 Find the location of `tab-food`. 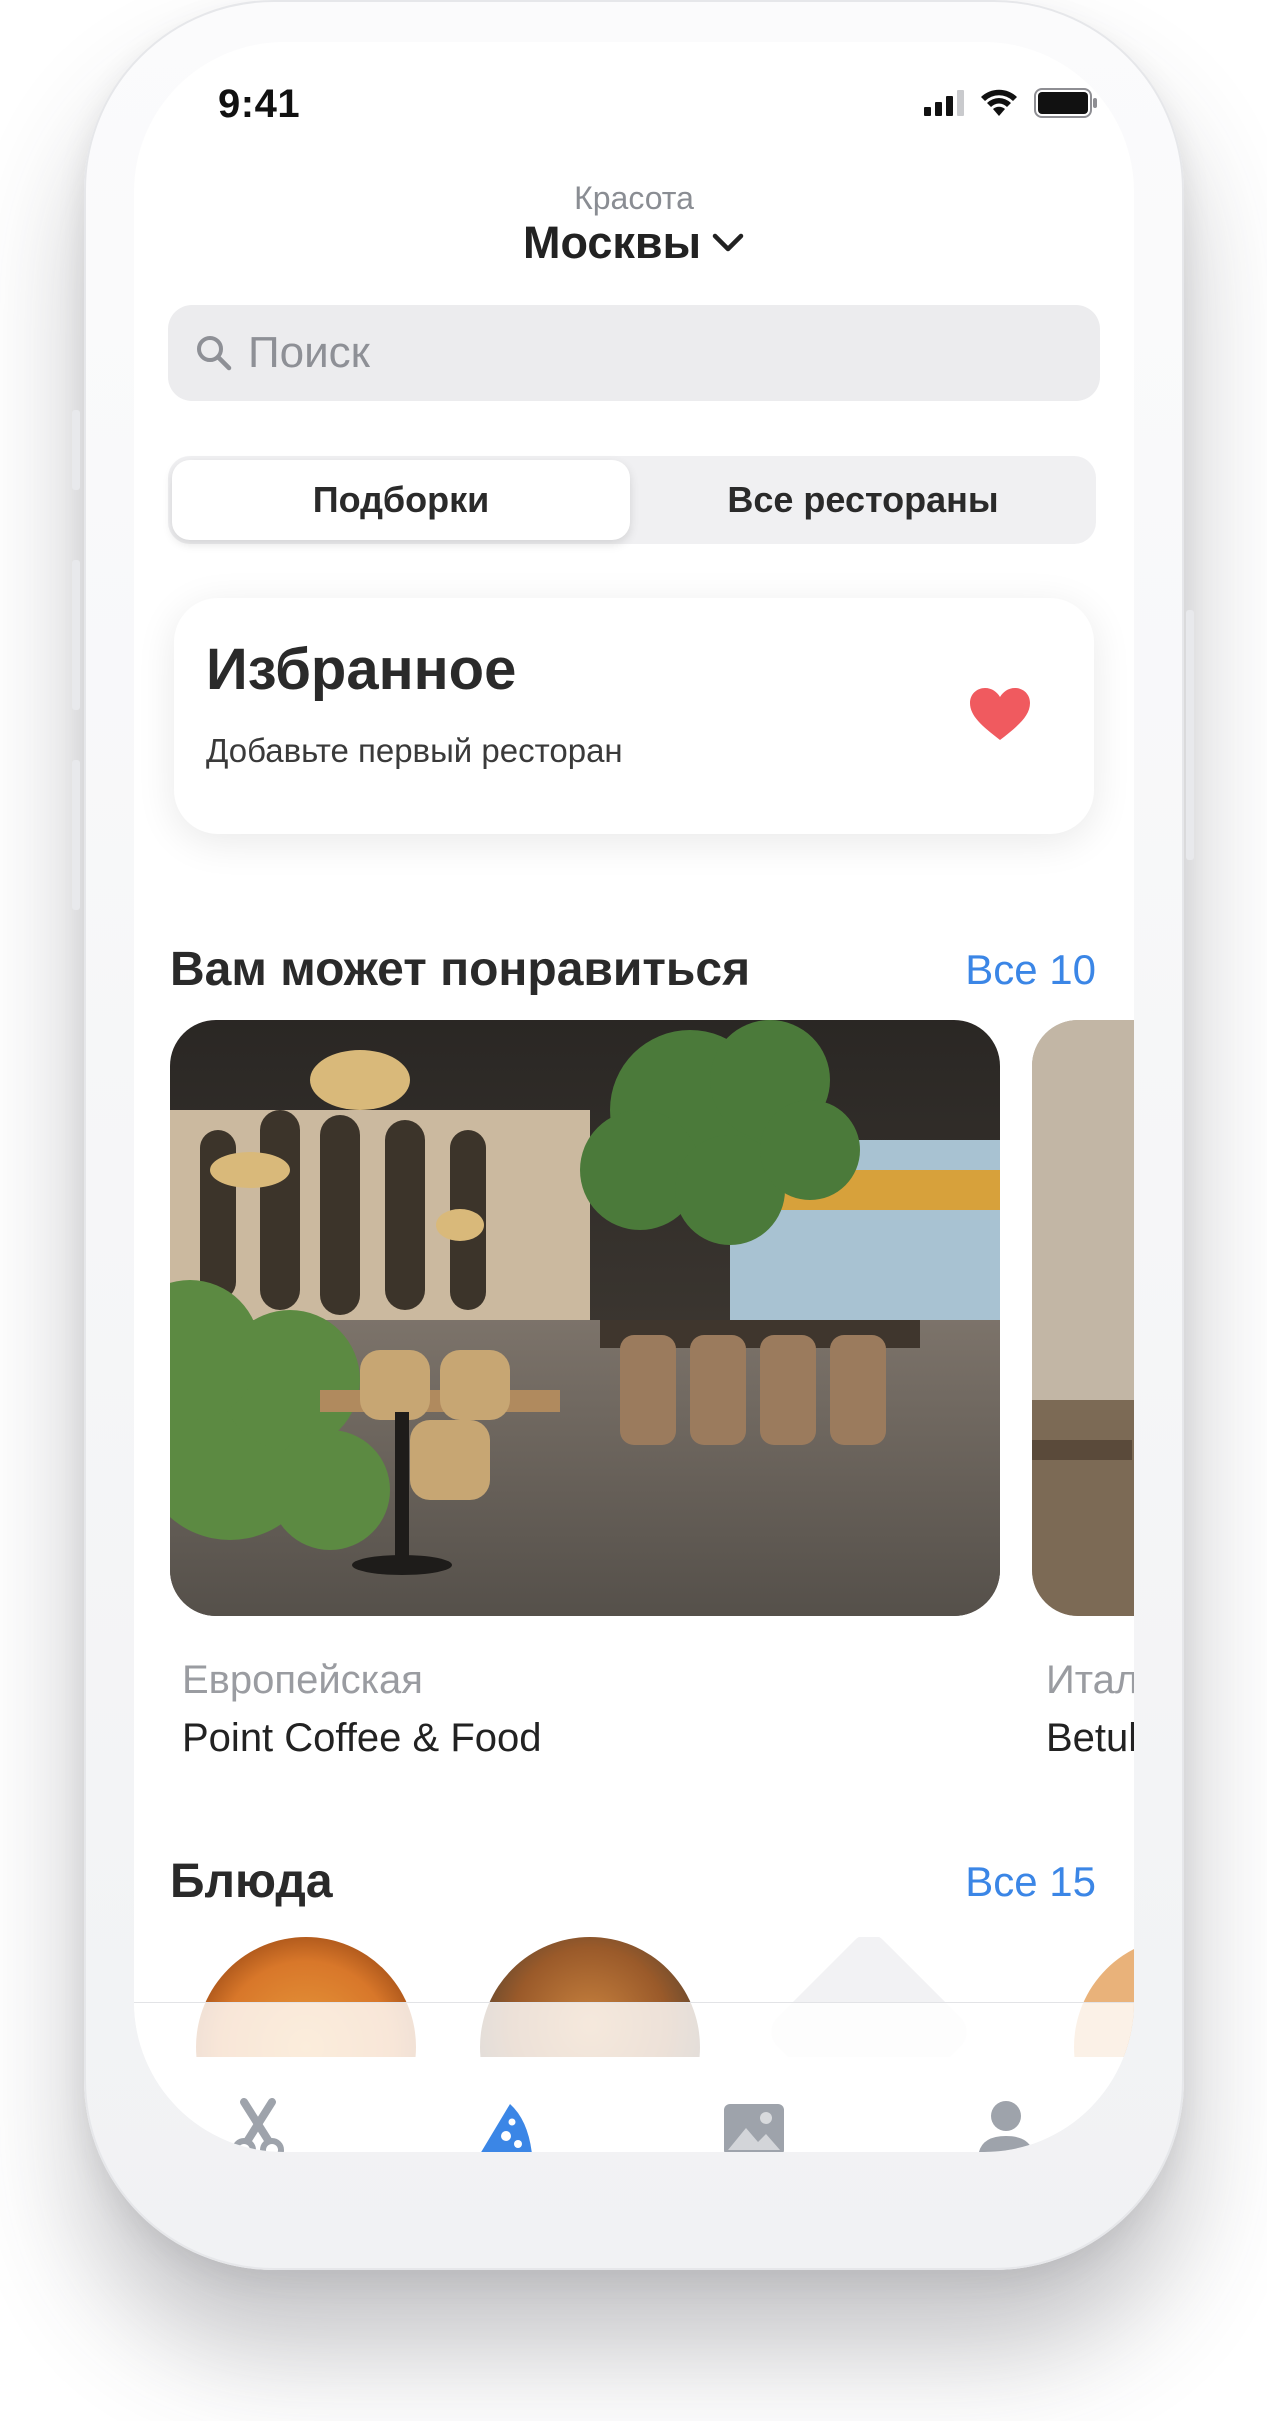

tab-food is located at coordinates (506, 2121).